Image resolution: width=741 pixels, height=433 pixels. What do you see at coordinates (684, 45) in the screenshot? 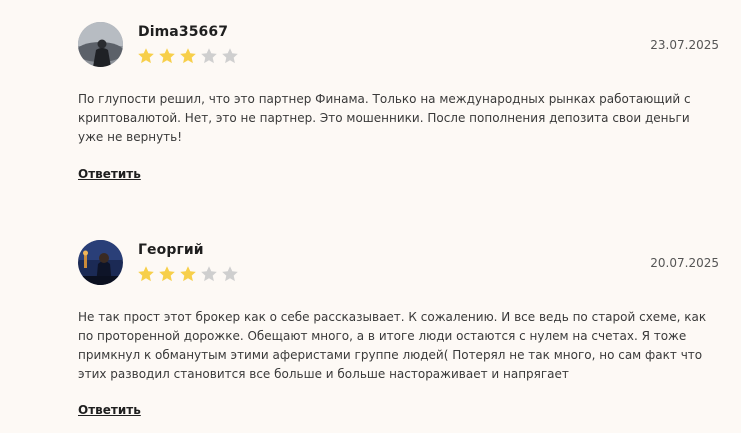
I see `review-date: 23.07.2025` at bounding box center [684, 45].